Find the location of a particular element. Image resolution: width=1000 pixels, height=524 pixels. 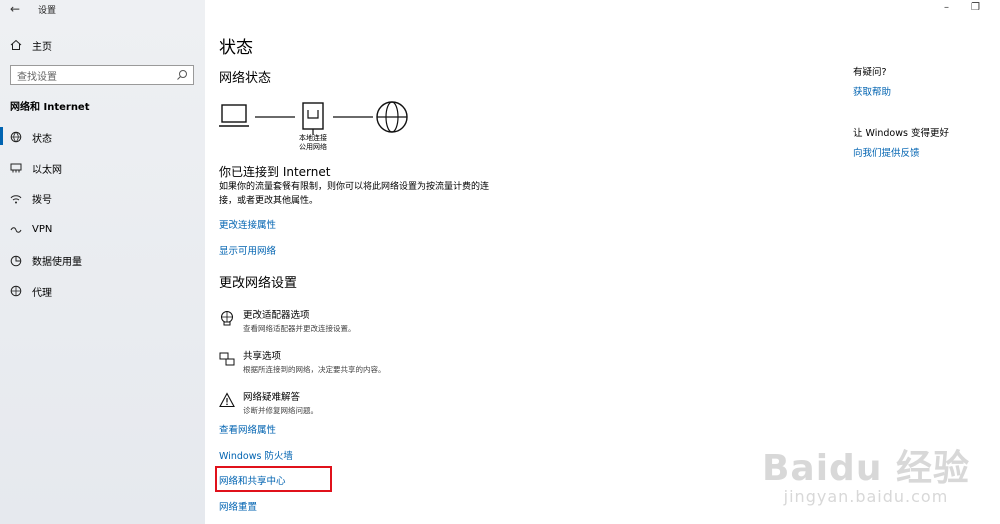

app-title: 设置 is located at coordinates (47, 10).